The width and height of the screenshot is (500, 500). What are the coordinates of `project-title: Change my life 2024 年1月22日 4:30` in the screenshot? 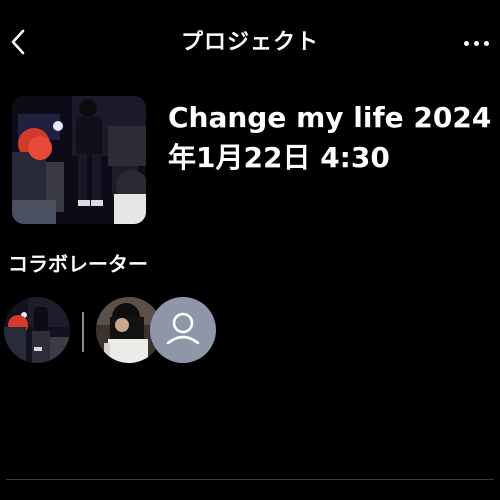 It's located at (333, 138).